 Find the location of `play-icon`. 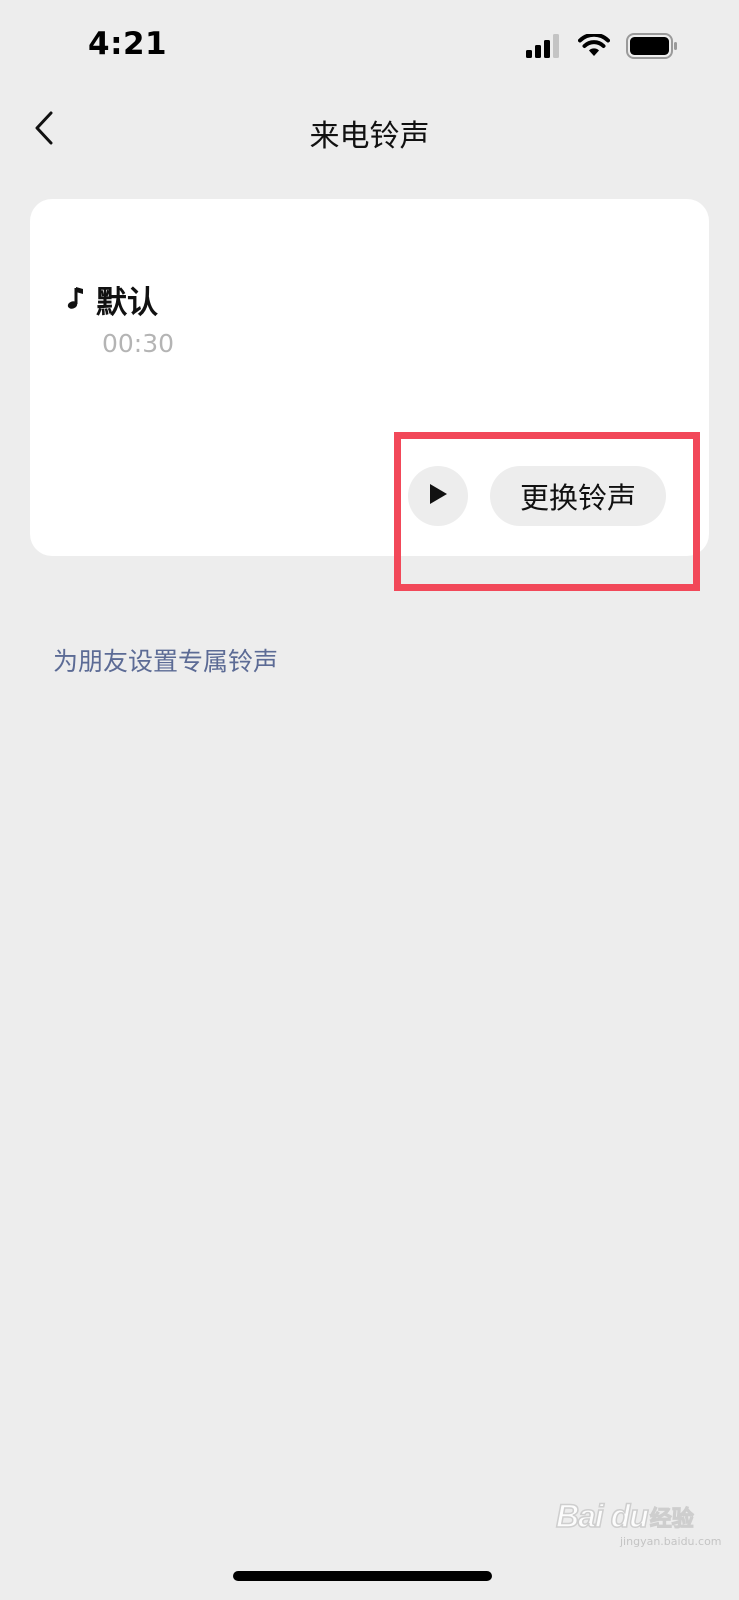

play-icon is located at coordinates (438, 496).